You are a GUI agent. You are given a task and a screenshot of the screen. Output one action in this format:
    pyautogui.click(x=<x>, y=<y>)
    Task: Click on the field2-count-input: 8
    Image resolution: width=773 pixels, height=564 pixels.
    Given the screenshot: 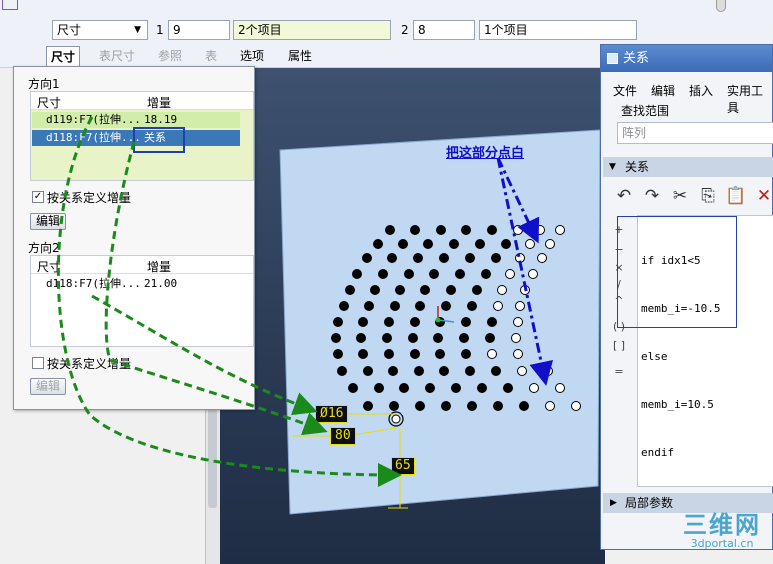 What is the action you would take?
    pyautogui.click(x=444, y=30)
    